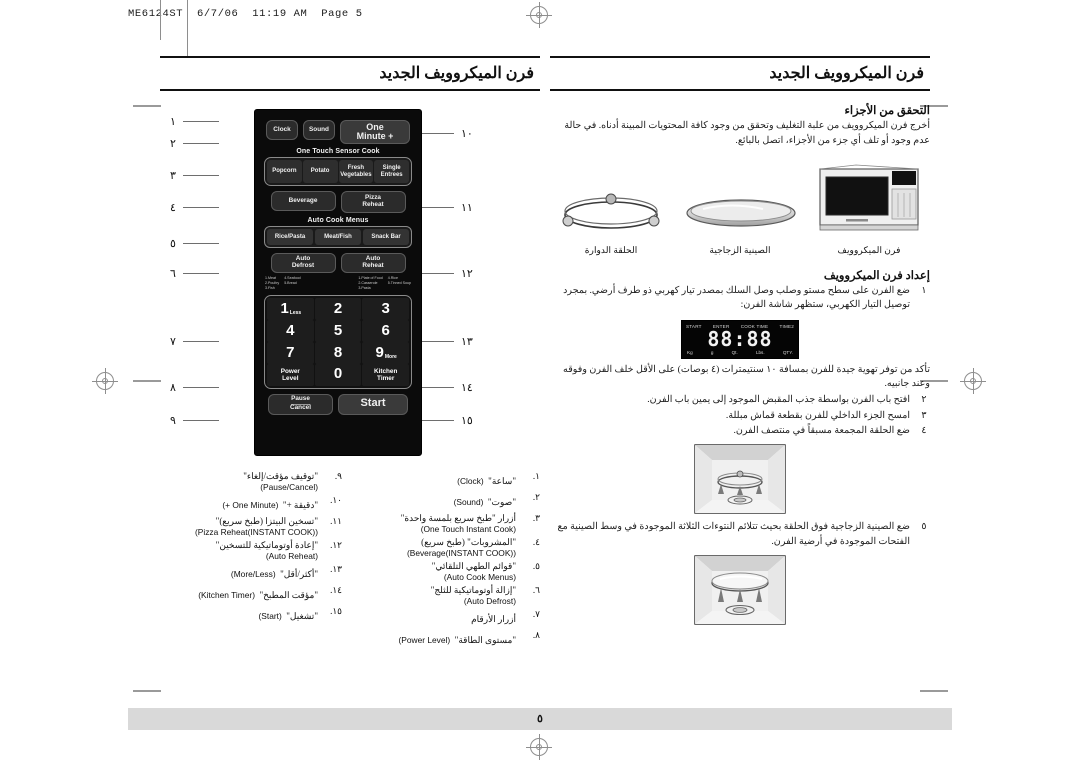 The height and width of the screenshot is (763, 1080). Describe the element at coordinates (924, 415) in the screenshot. I see `step-number: ٣` at that location.